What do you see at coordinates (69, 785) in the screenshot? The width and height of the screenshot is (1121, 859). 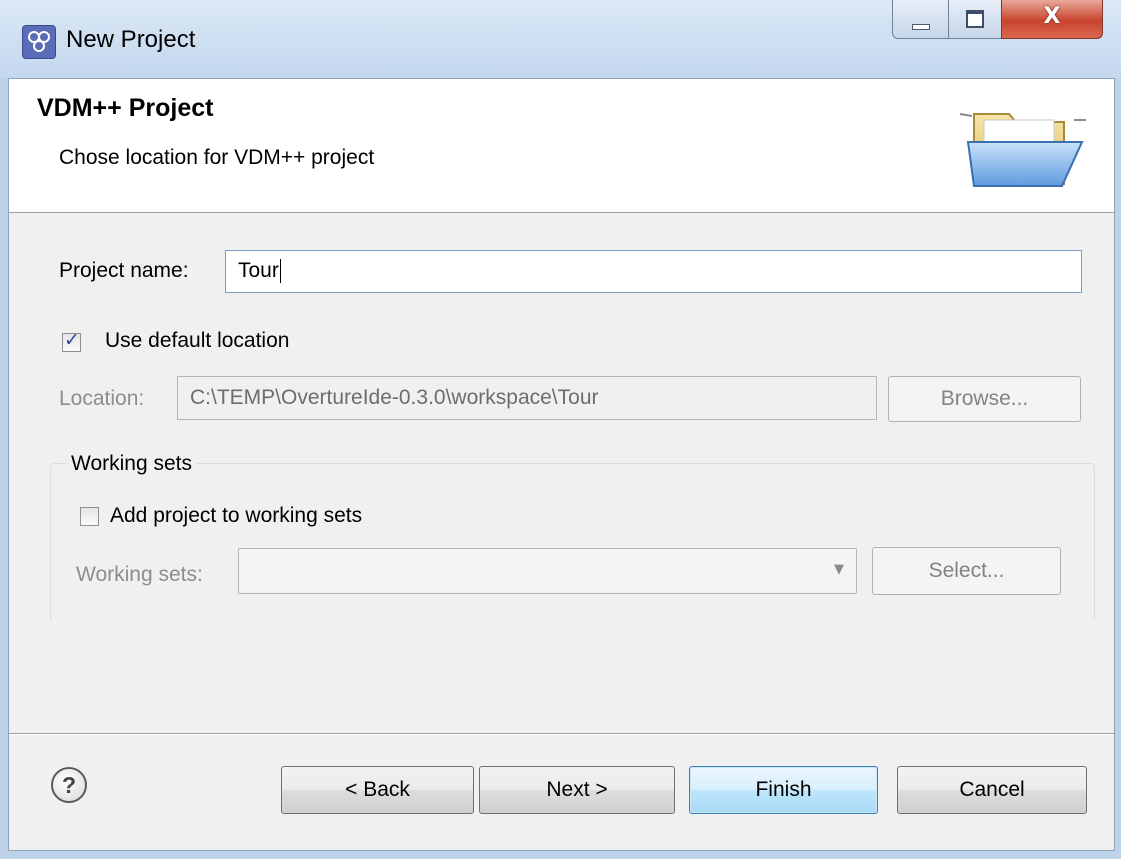 I see `help-icon: ?` at bounding box center [69, 785].